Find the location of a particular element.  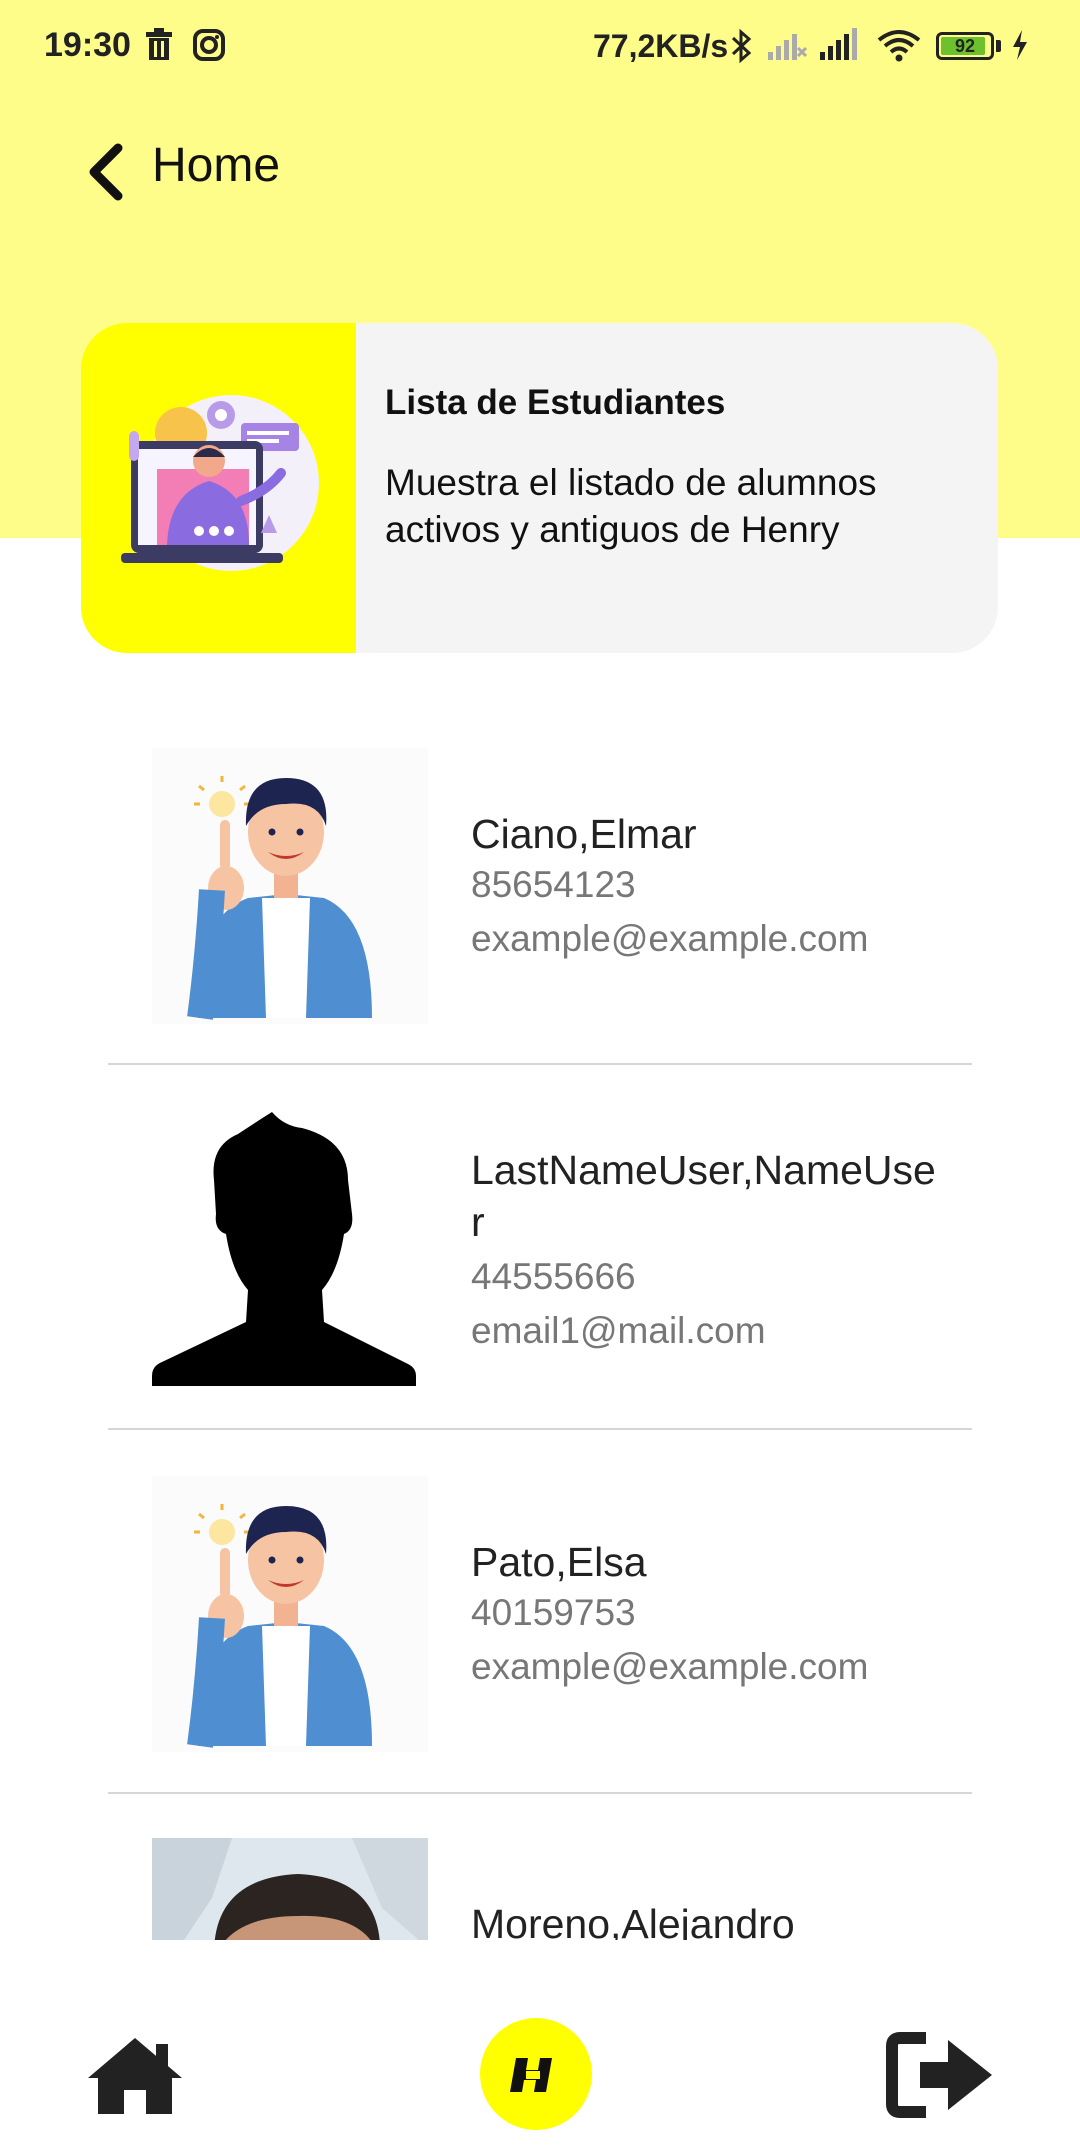

card-illustration is located at coordinates (218, 488).